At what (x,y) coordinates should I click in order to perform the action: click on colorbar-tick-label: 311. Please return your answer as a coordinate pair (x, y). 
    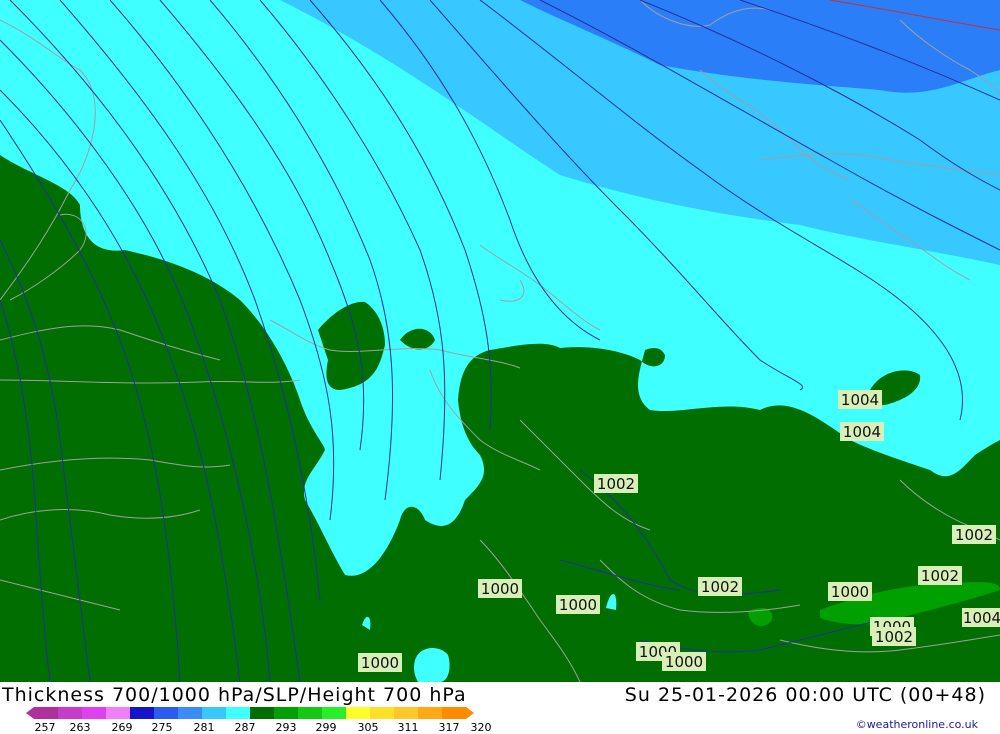
    Looking at the image, I should click on (408, 727).